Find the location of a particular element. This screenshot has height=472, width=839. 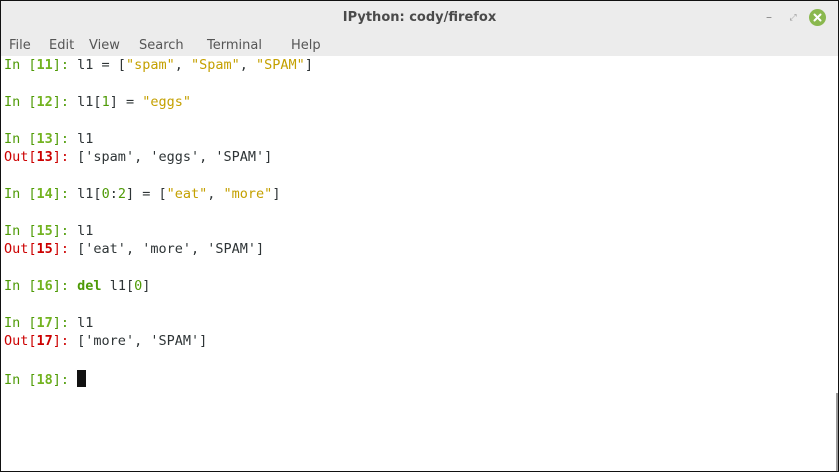

prompt-number: 18 is located at coordinates (44, 380).